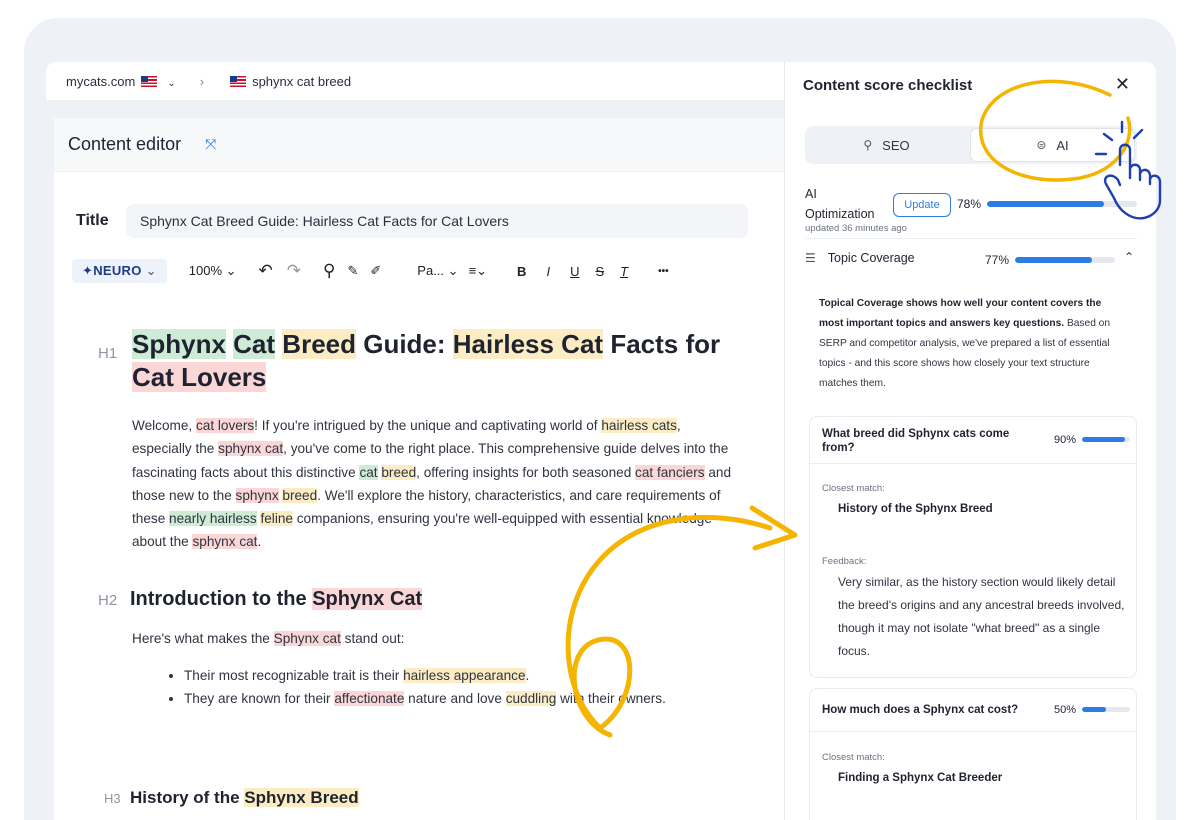 The height and width of the screenshot is (820, 1200). What do you see at coordinates (1065, 440) in the screenshot?
I see `card-score: 90%` at bounding box center [1065, 440].